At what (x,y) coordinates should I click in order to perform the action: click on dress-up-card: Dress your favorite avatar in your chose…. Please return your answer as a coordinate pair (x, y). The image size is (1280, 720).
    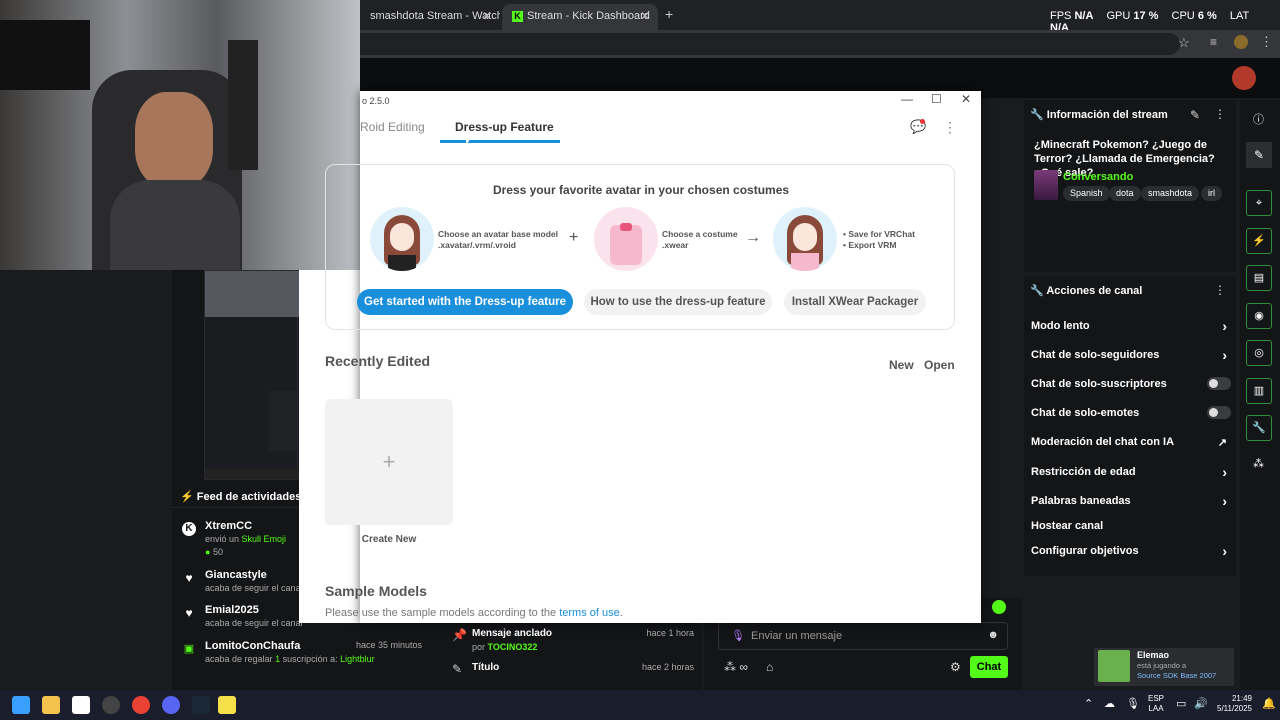
    Looking at the image, I should click on (640, 247).